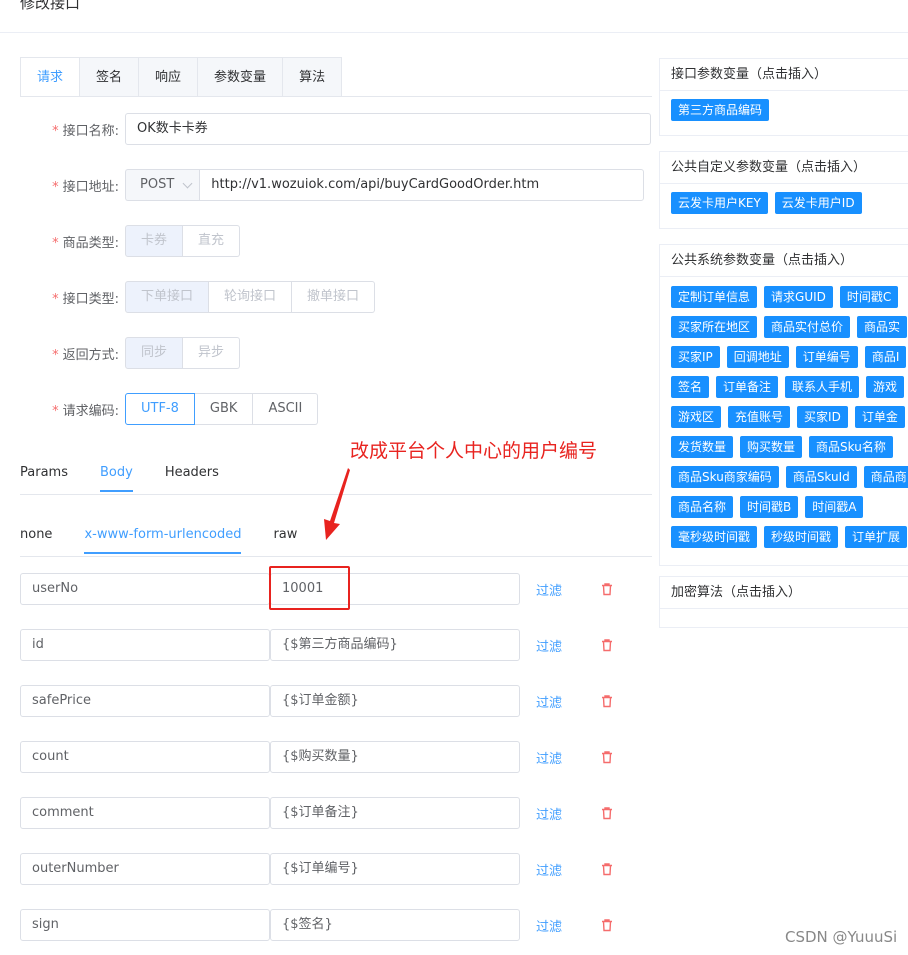  What do you see at coordinates (834, 507) in the screenshot?
I see `system-var-tag: 时间戳A` at bounding box center [834, 507].